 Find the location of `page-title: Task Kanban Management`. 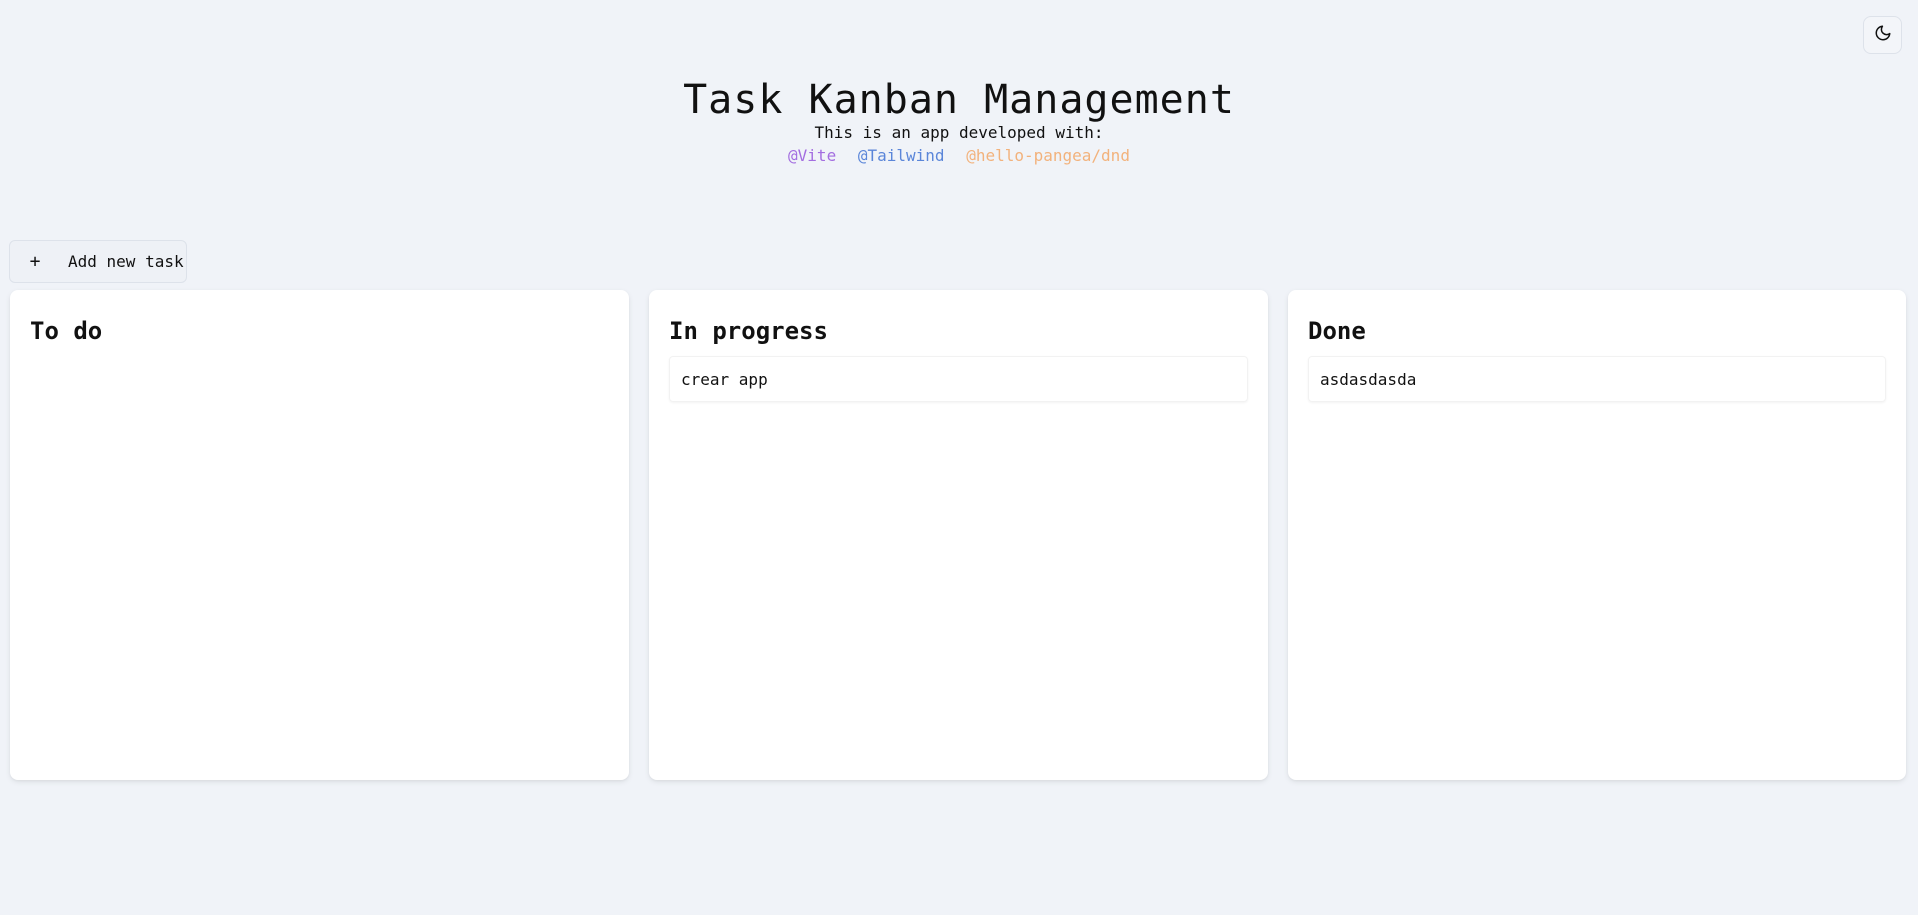

page-title: Task Kanban Management is located at coordinates (959, 100).